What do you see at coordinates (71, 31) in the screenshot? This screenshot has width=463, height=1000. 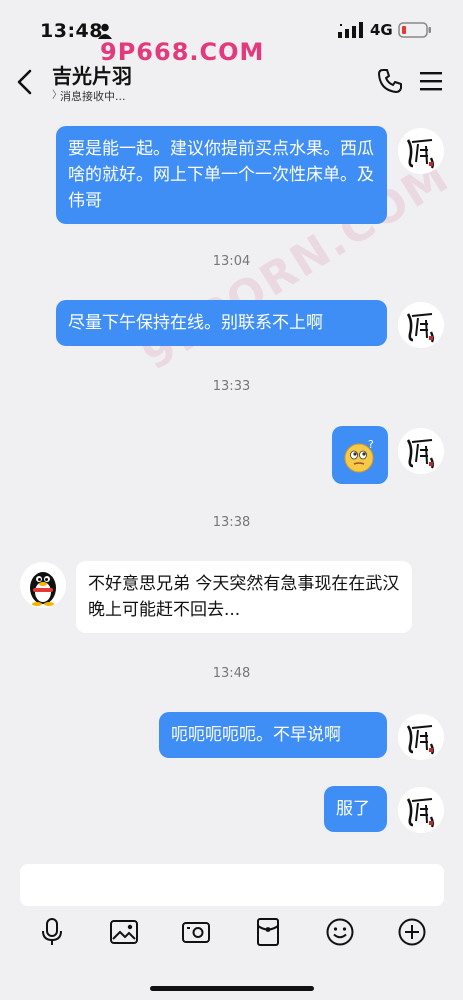 I see `status-time: 13:48` at bounding box center [71, 31].